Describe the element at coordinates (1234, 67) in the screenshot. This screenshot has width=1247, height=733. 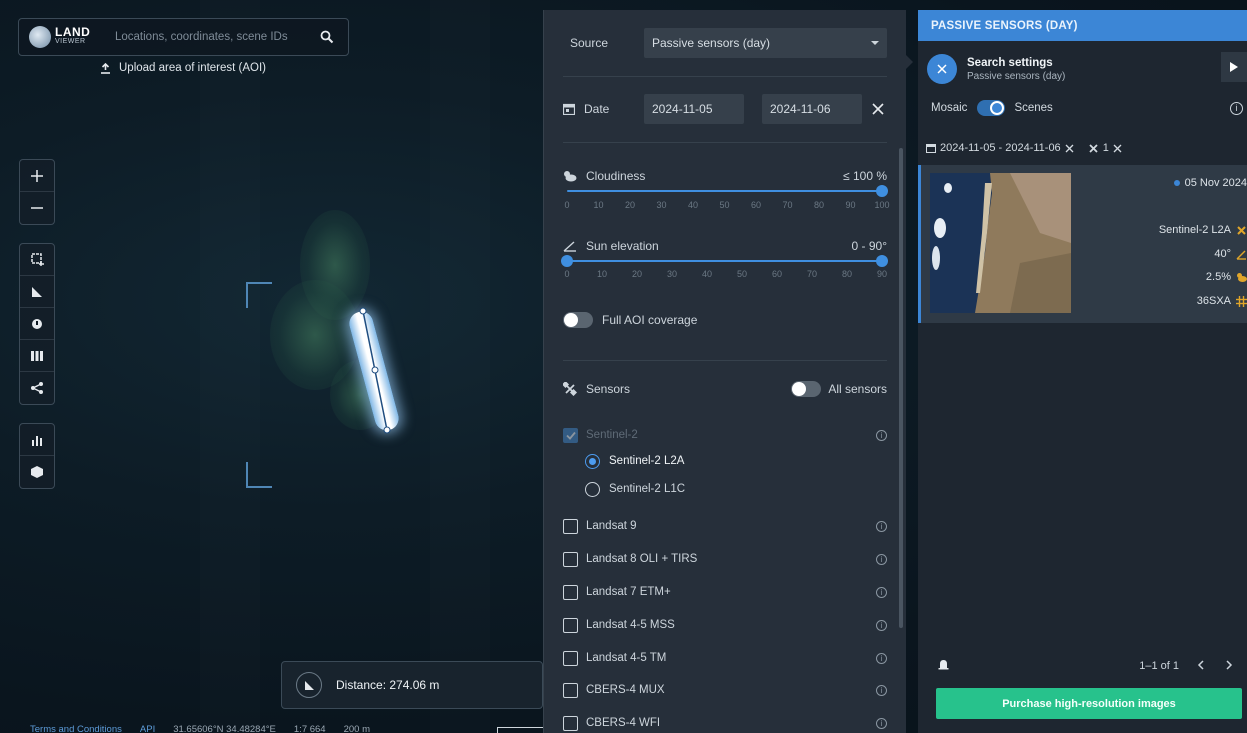
I see `play-icon` at that location.